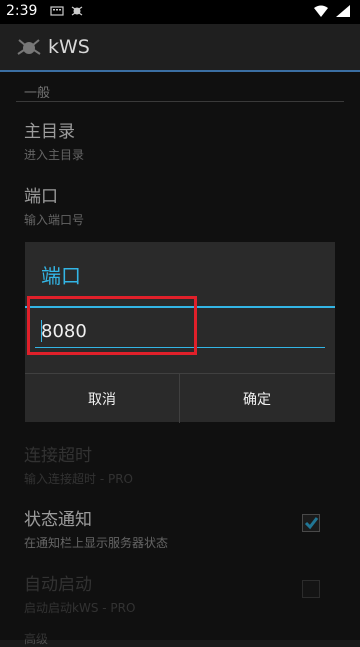 The height and width of the screenshot is (647, 360). What do you see at coordinates (69, 47) in the screenshot?
I see `app-title: kWS` at bounding box center [69, 47].